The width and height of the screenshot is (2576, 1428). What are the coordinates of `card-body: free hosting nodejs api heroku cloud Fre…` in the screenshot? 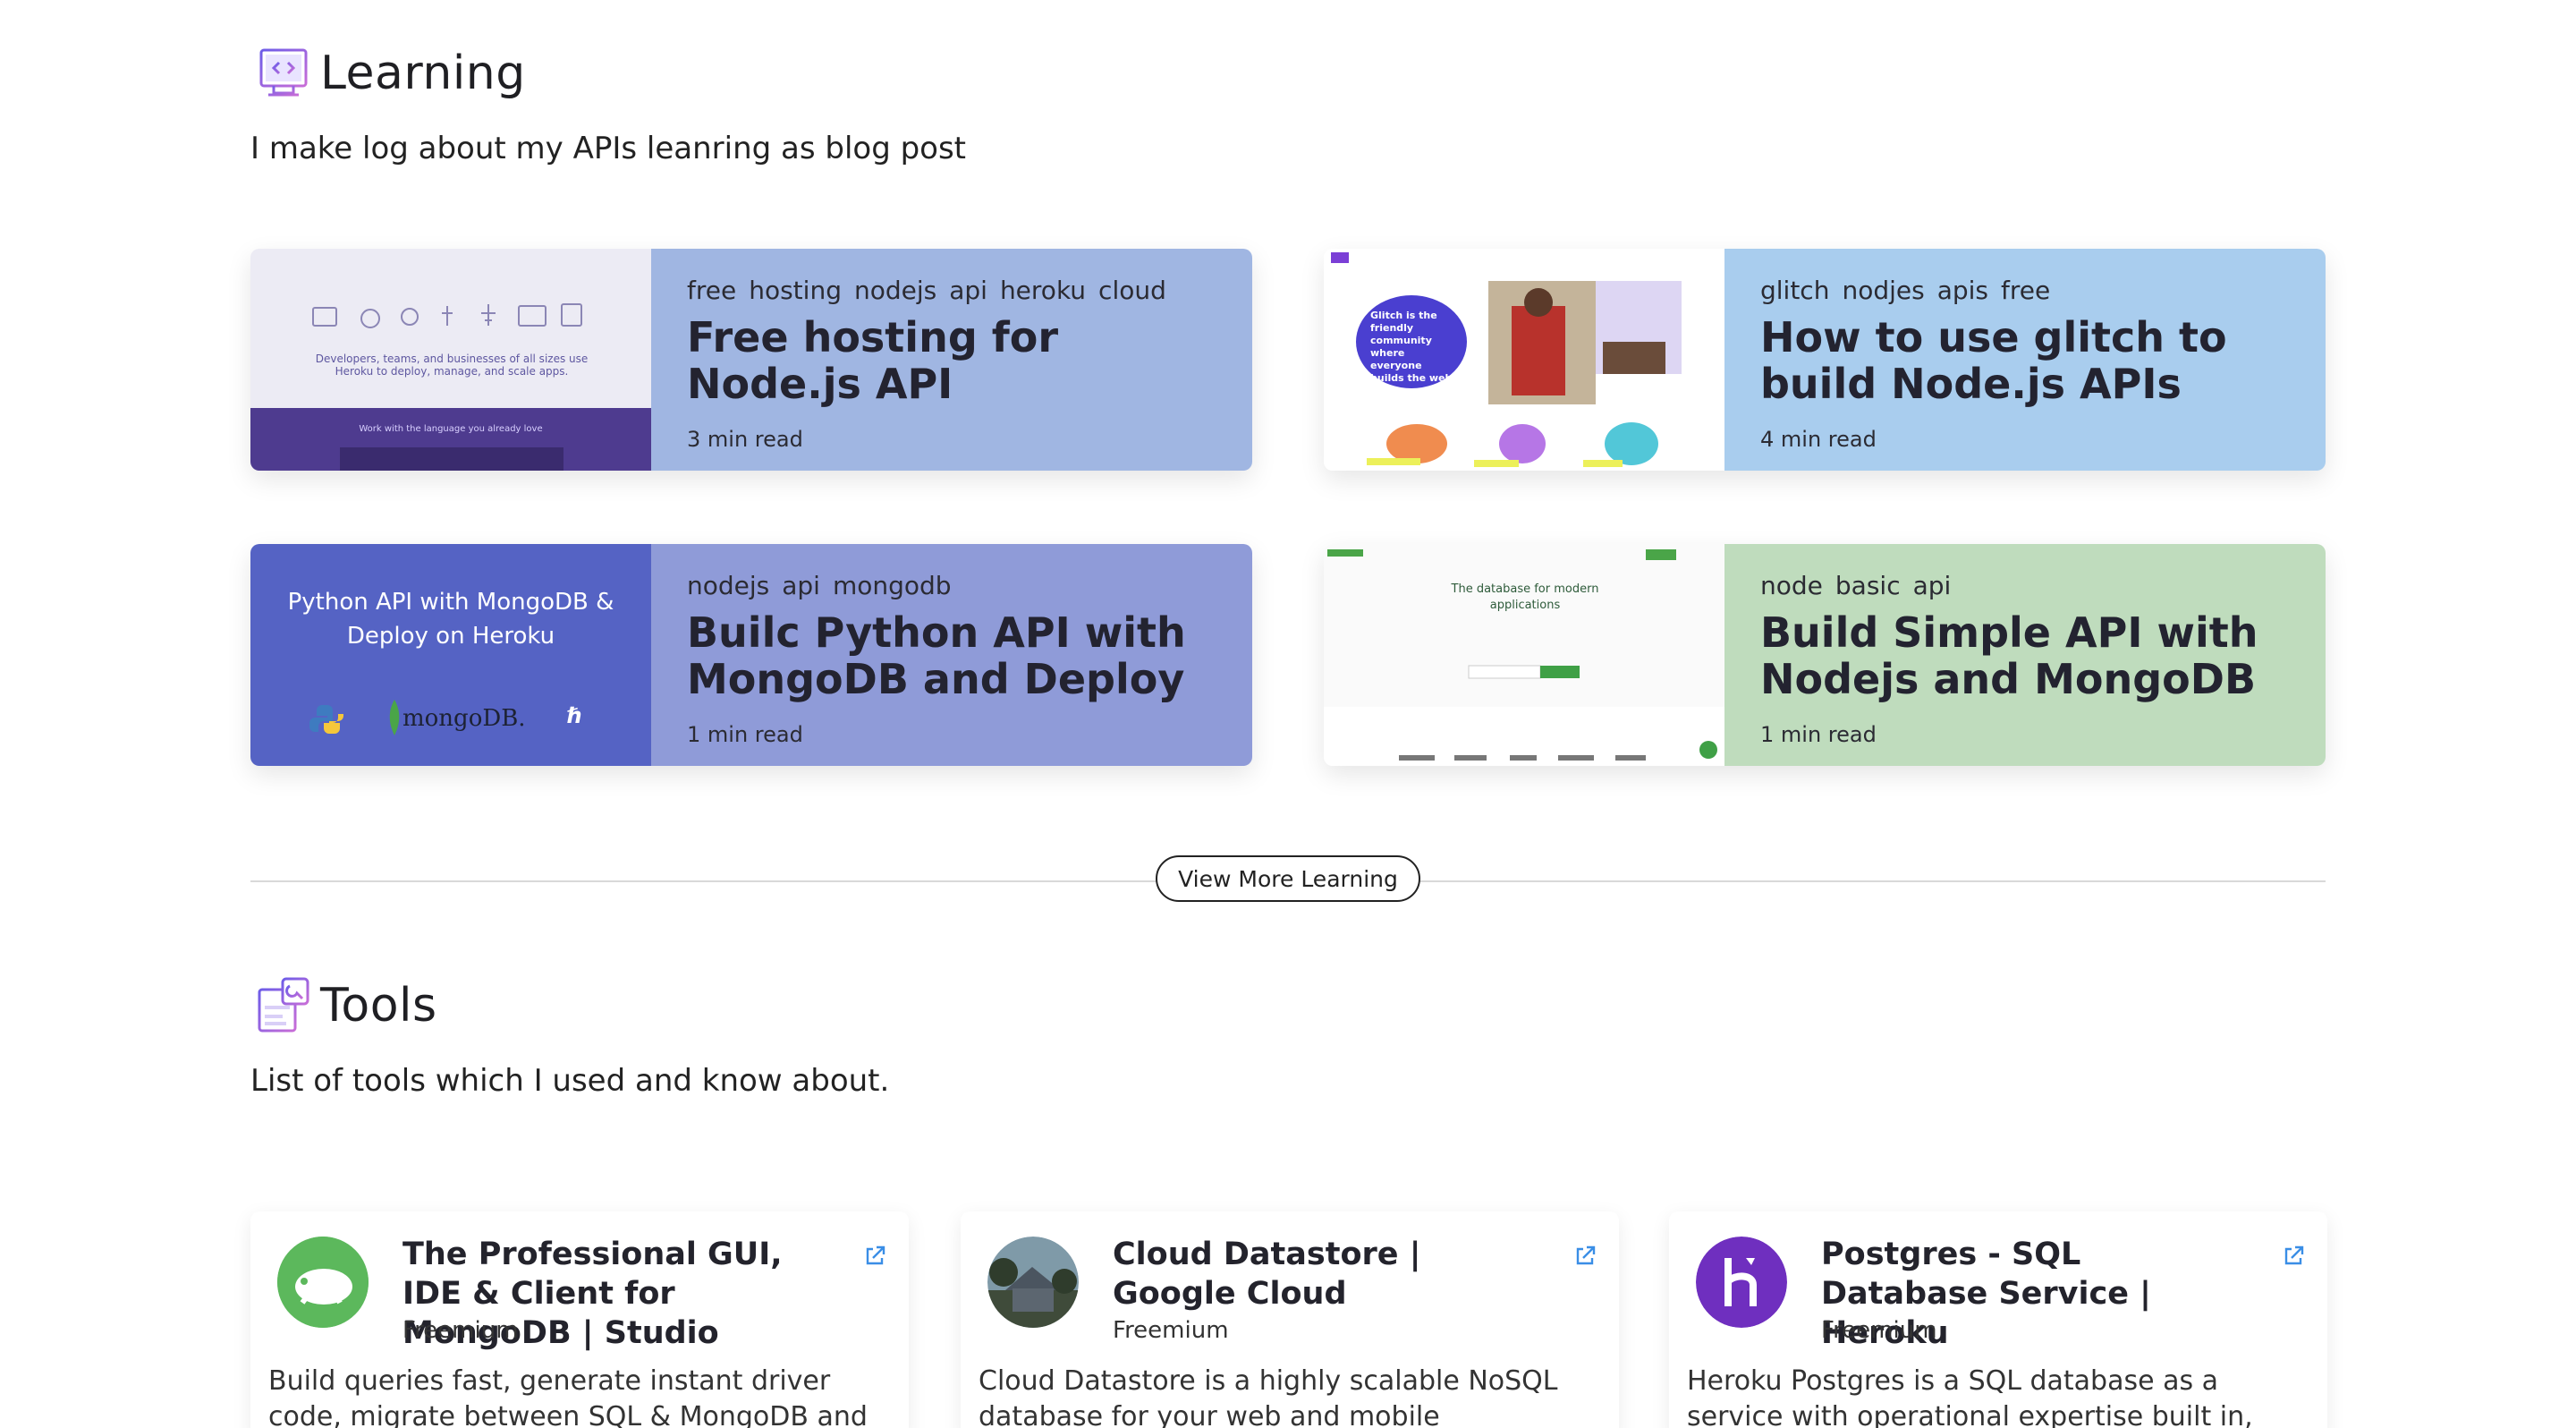 It's located at (951, 360).